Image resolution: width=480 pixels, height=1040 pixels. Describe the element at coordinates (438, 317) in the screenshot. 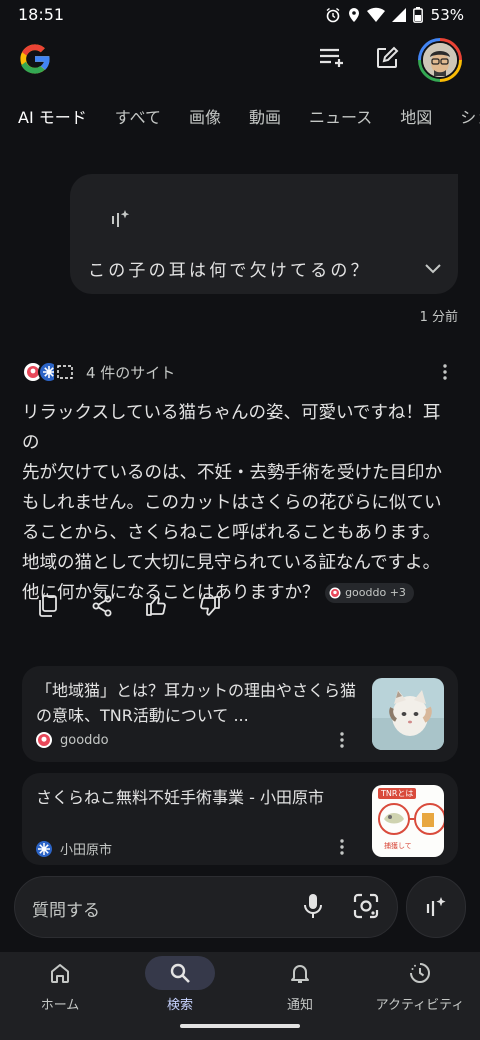

I see `question-timestamp: 1 分前` at that location.